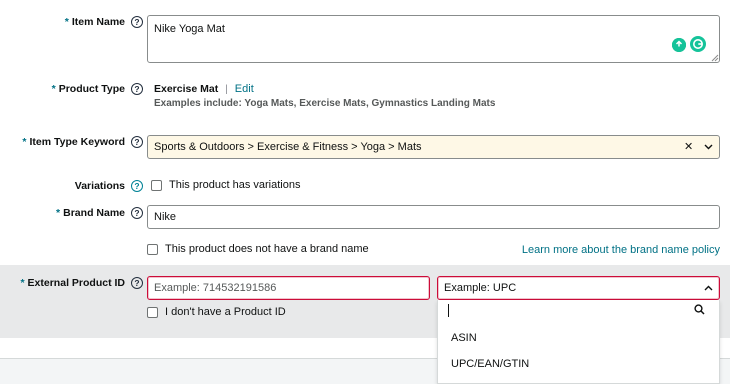  Describe the element at coordinates (267, 249) in the screenshot. I see `no-brand-checkbox-label: This product does not have a brand name` at that location.